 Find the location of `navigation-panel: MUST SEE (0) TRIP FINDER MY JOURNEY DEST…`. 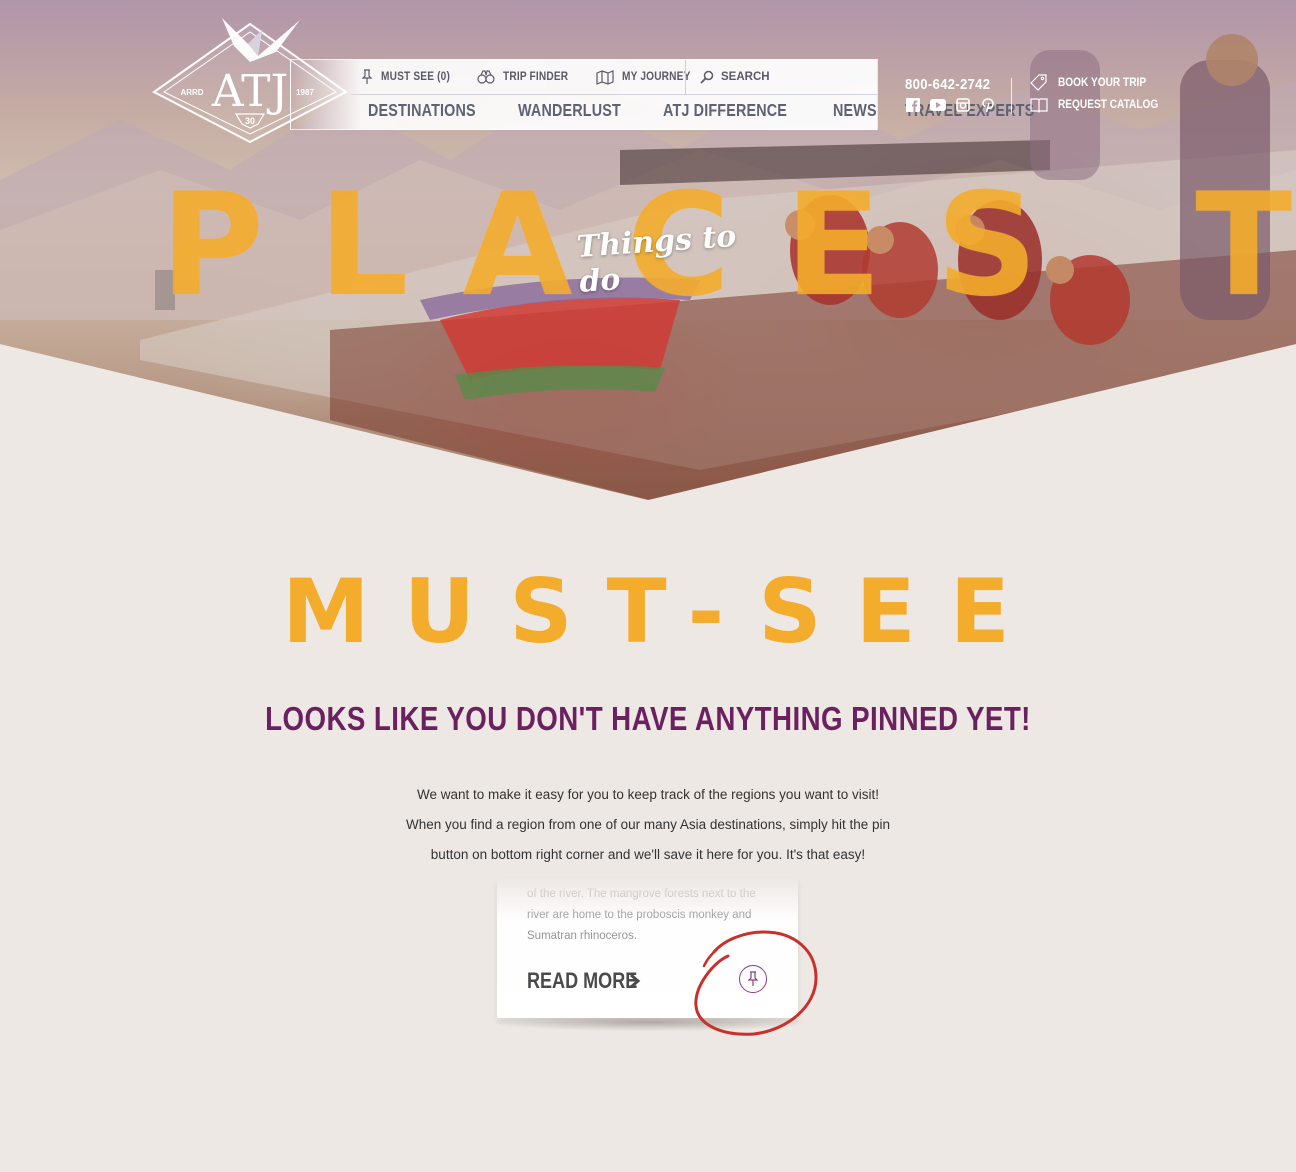

navigation-panel: MUST SEE (0) TRIP FINDER MY JOURNEY DEST… is located at coordinates (662, 94).